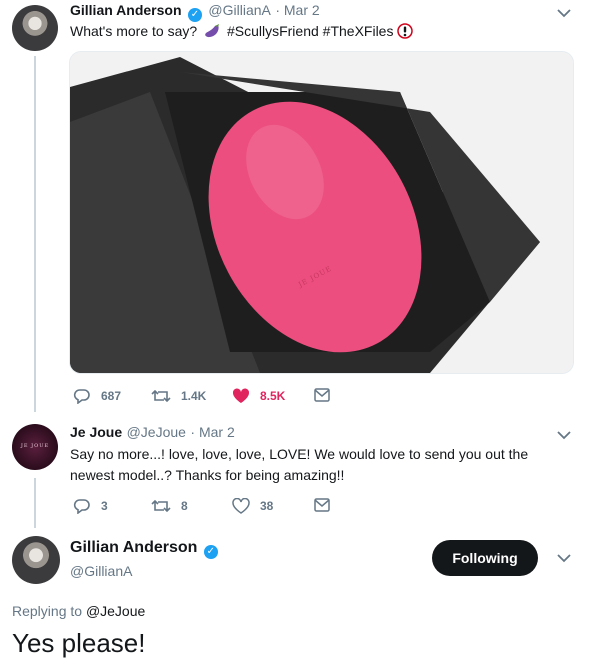  I want to click on tweet-header: Gillian Anderson ✓, so click(145, 549).